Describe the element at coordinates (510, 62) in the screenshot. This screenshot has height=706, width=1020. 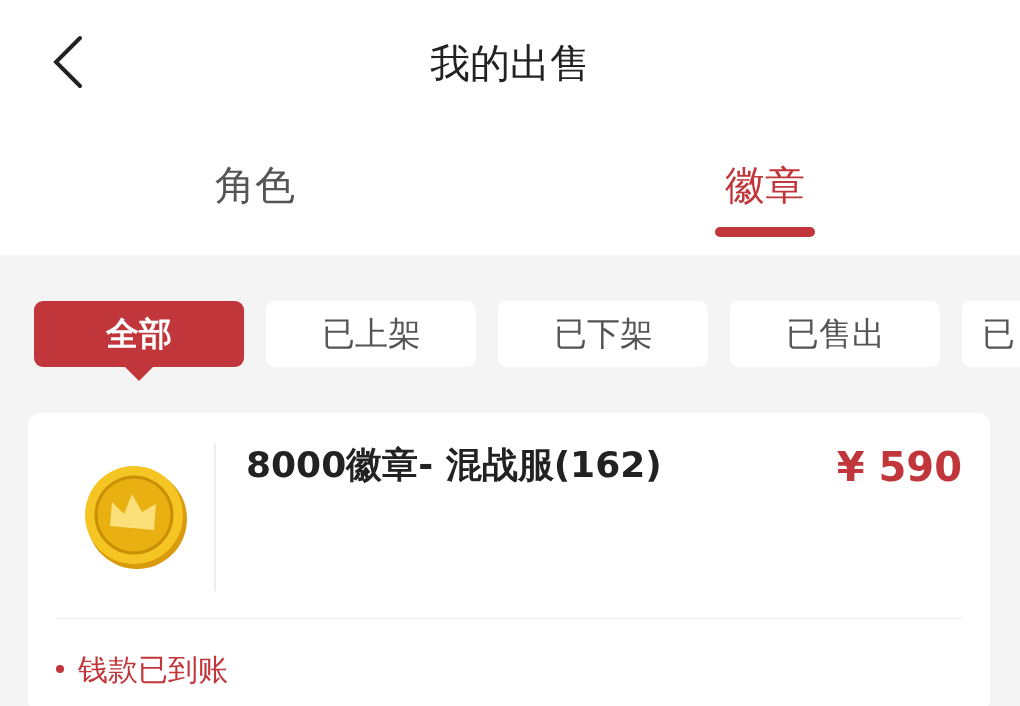
I see `page-title: 我的出售` at that location.